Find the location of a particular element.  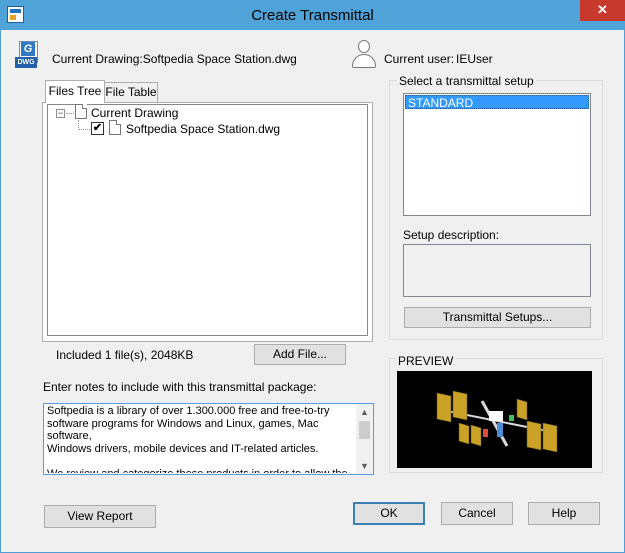

cancel-button: Cancel is located at coordinates (477, 513).